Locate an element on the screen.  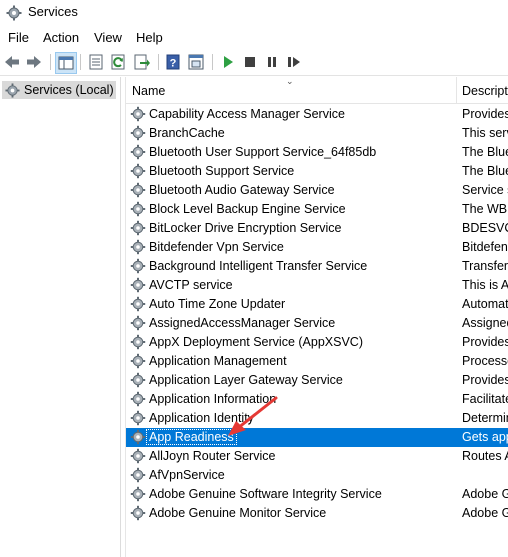
restart-service-button is located at coordinates (294, 62).